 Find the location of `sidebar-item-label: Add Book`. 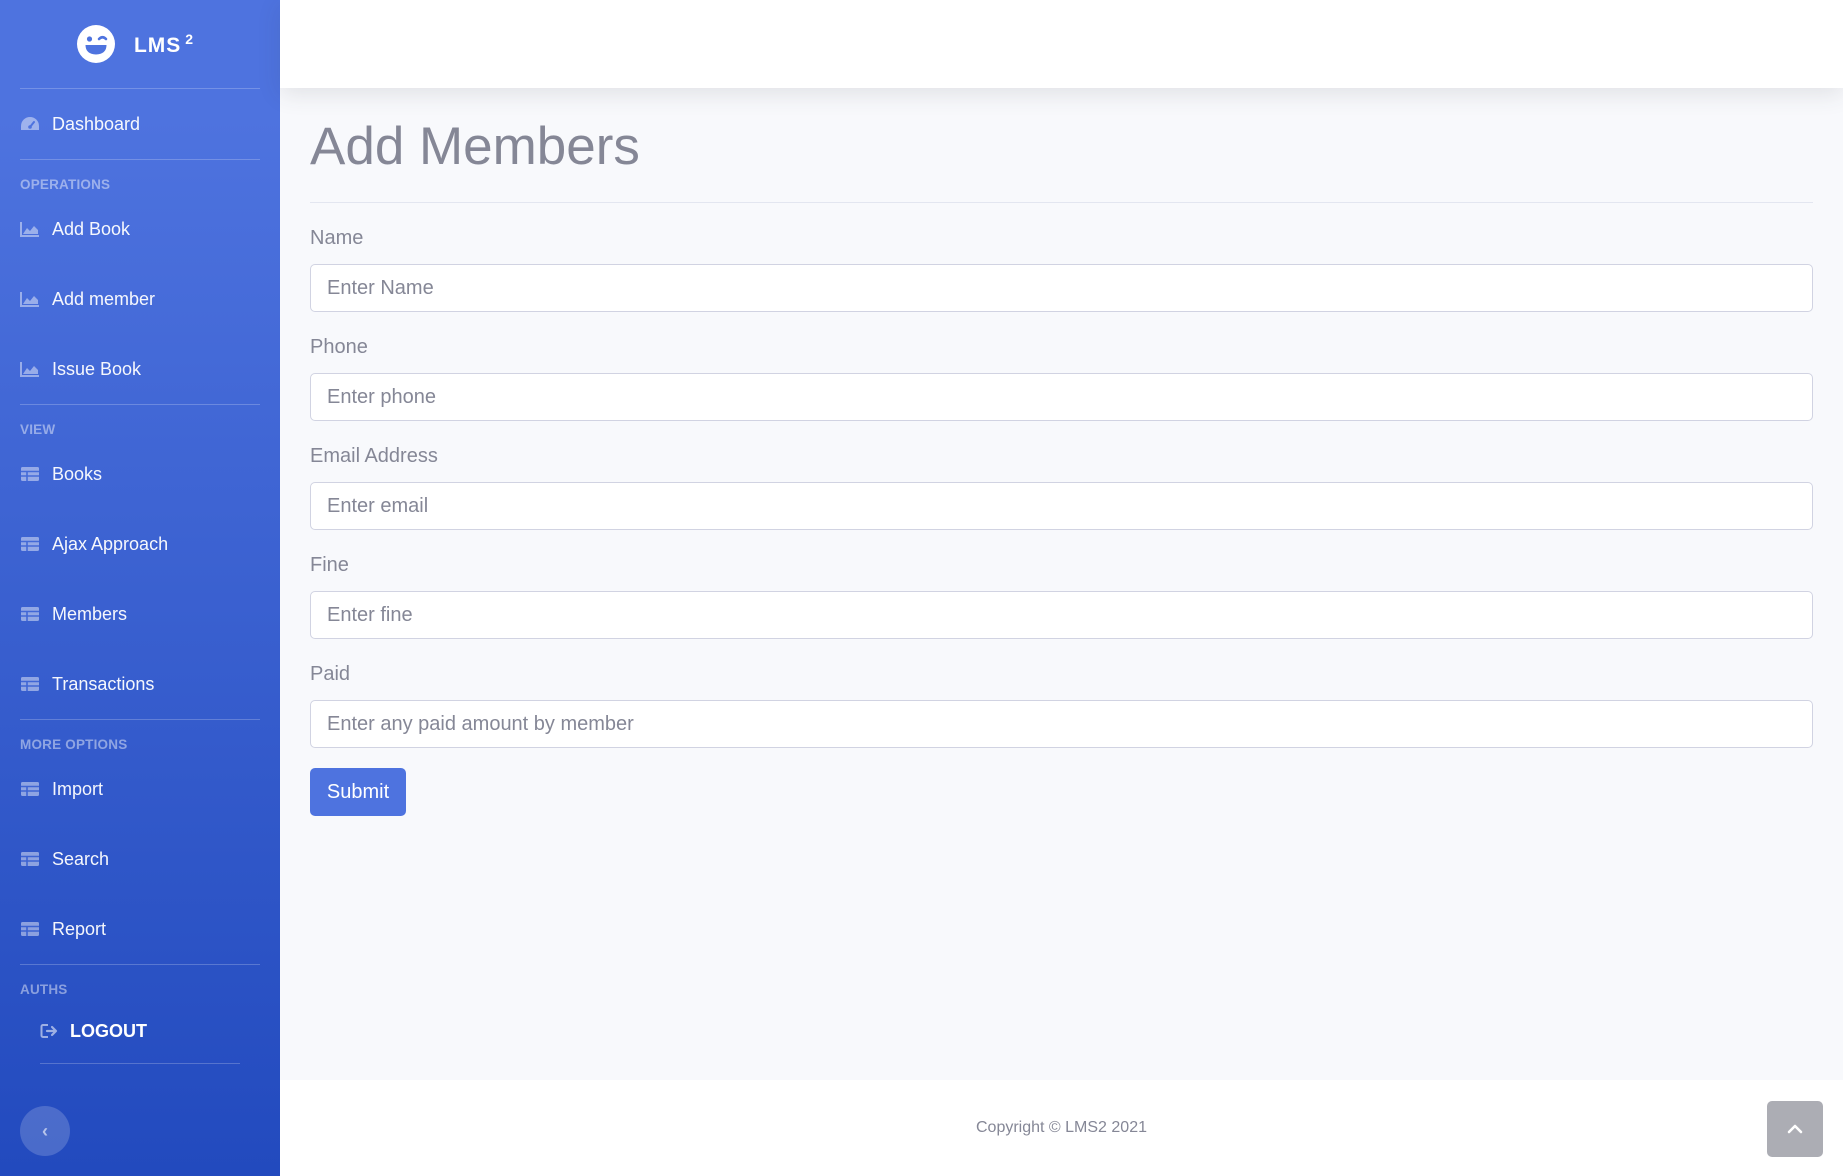

sidebar-item-label: Add Book is located at coordinates (91, 228).